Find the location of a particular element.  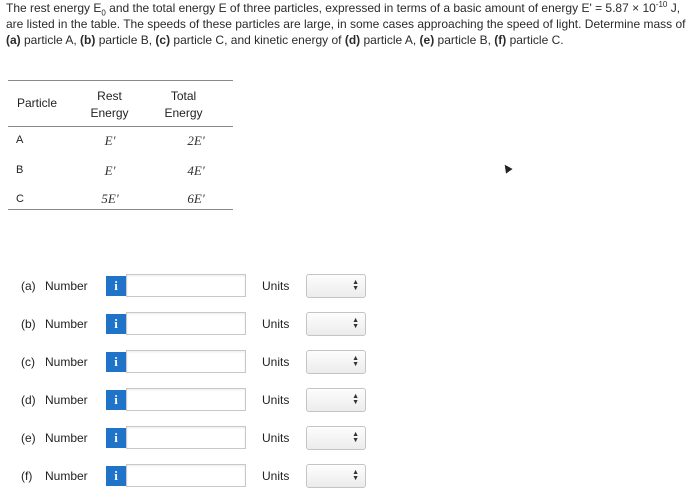

units-label-e: Units is located at coordinates (276, 438).